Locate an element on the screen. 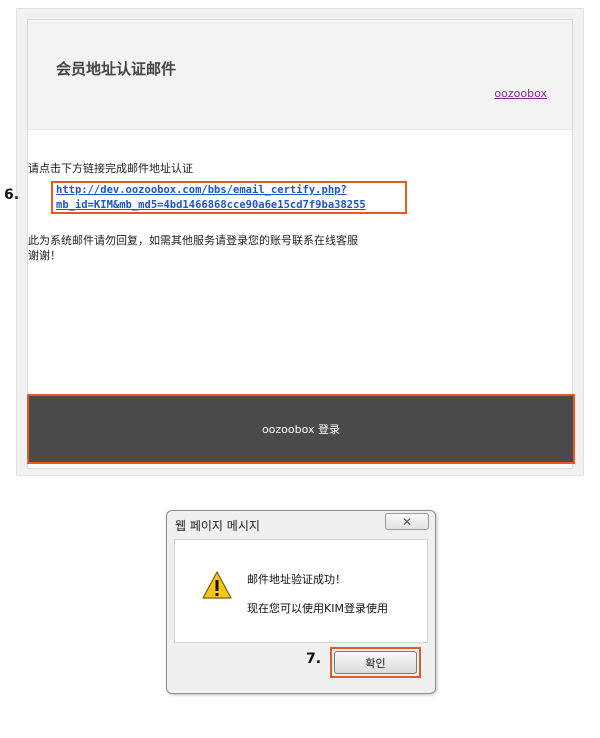 The width and height of the screenshot is (600, 738). close-icon: ✕ is located at coordinates (407, 521).